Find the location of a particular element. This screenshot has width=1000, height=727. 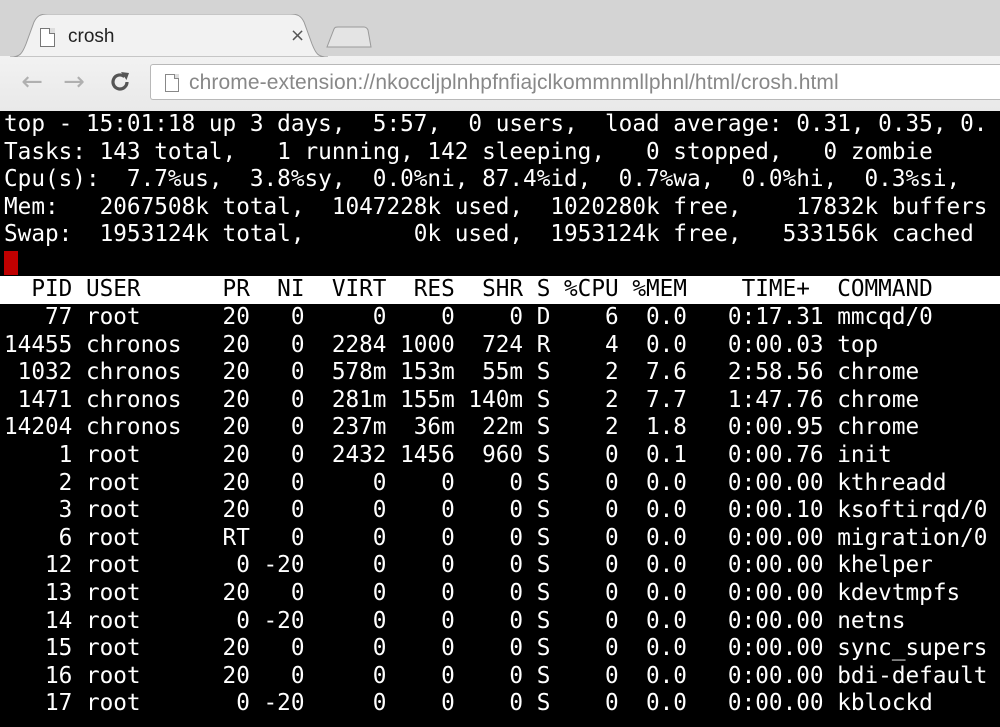

back-button: ← is located at coordinates (32, 82).